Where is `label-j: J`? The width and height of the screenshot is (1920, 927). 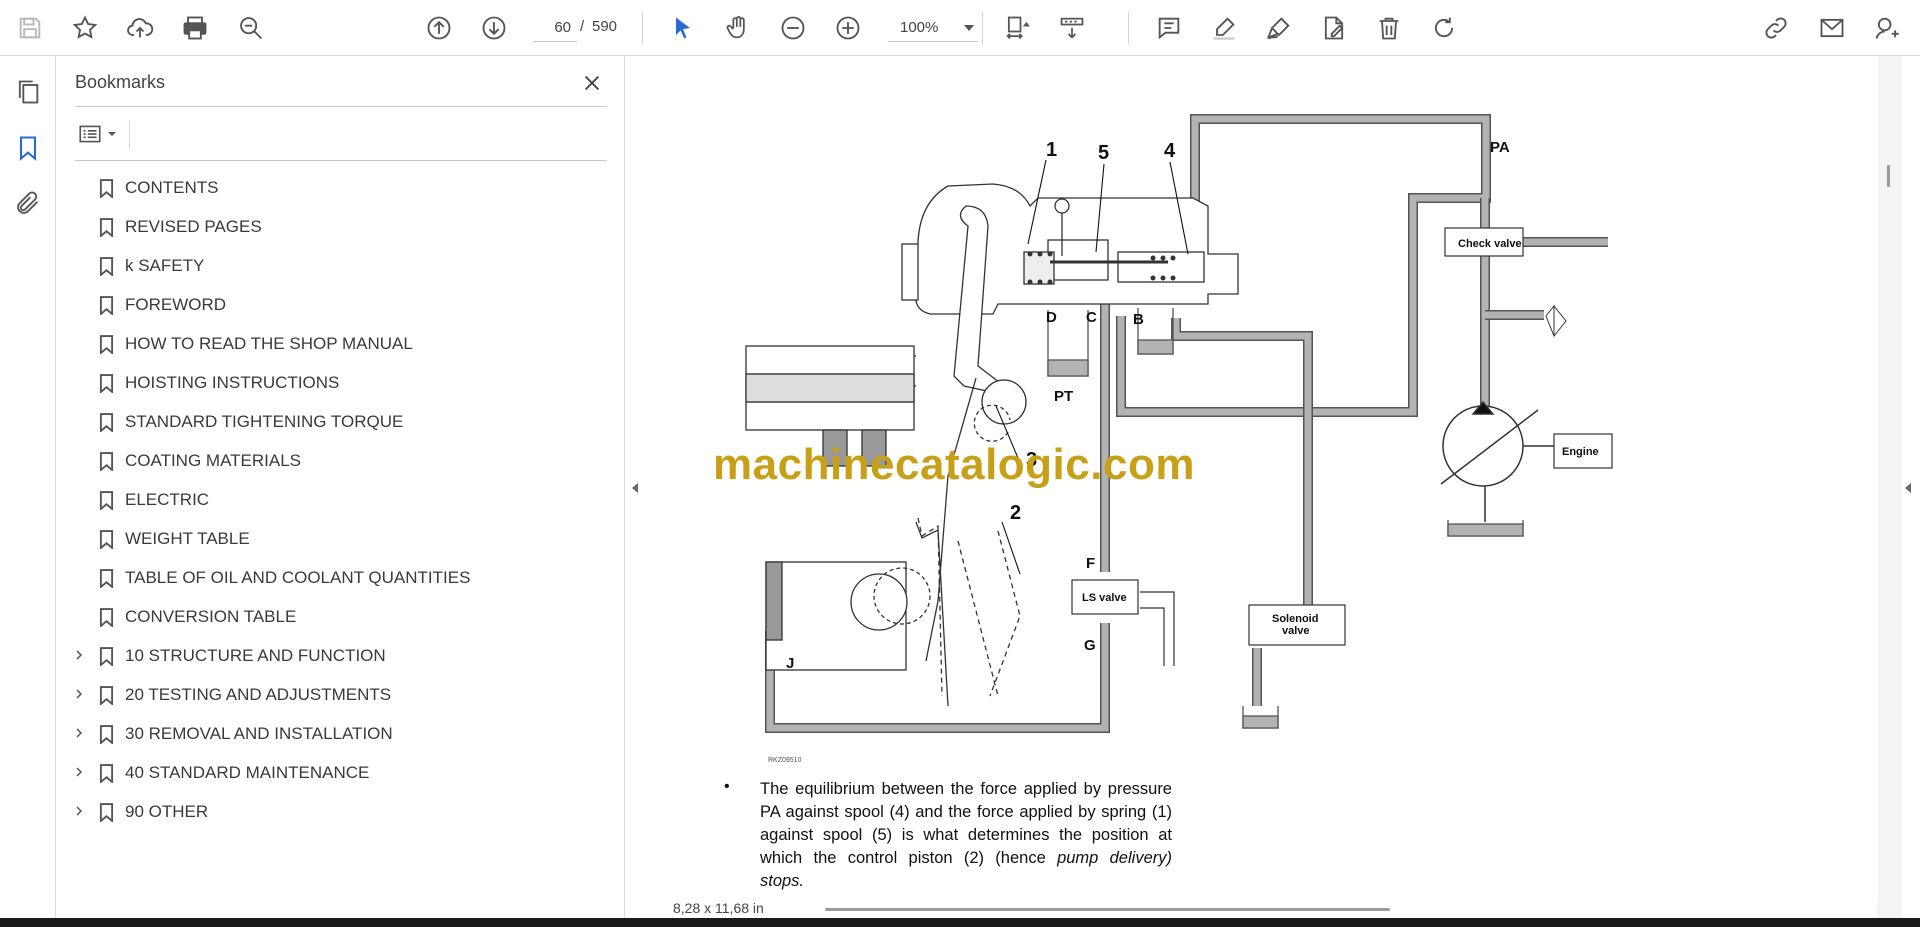 label-j: J is located at coordinates (790, 663).